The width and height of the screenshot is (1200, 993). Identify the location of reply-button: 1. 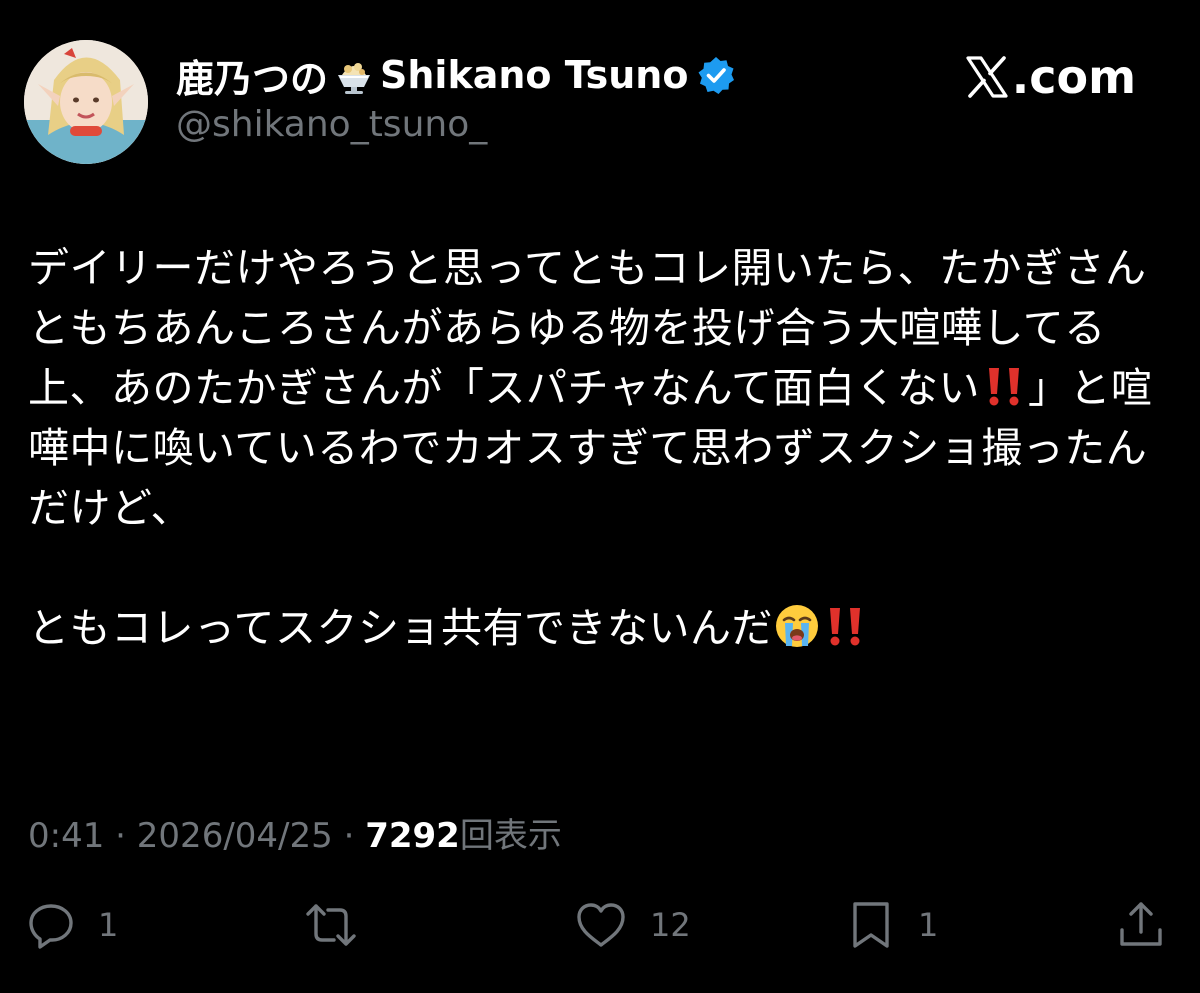
(72, 925).